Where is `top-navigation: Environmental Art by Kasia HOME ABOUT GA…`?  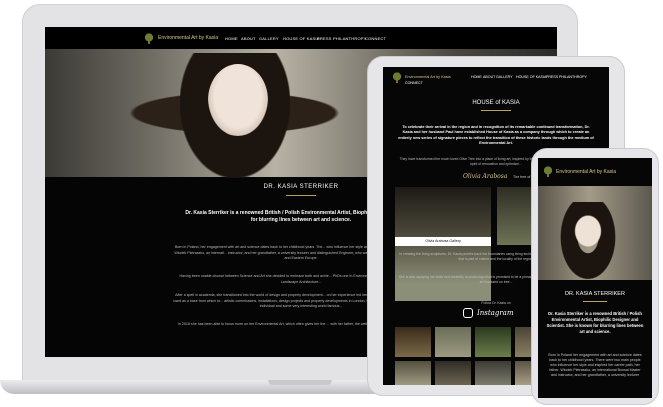 top-navigation: Environmental Art by Kasia HOME ABOUT GA… is located at coordinates (301, 38).